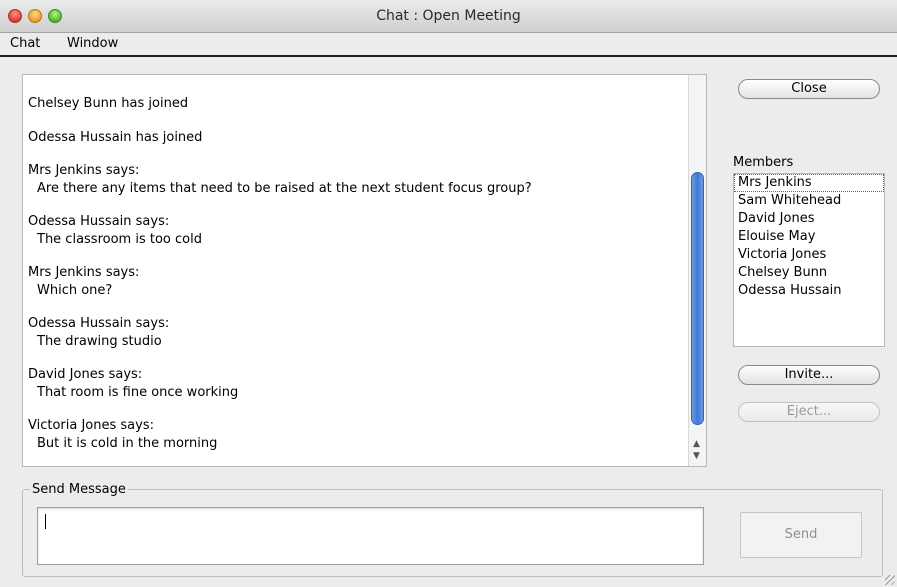  Describe the element at coordinates (45, 521) in the screenshot. I see `text-caret` at that location.